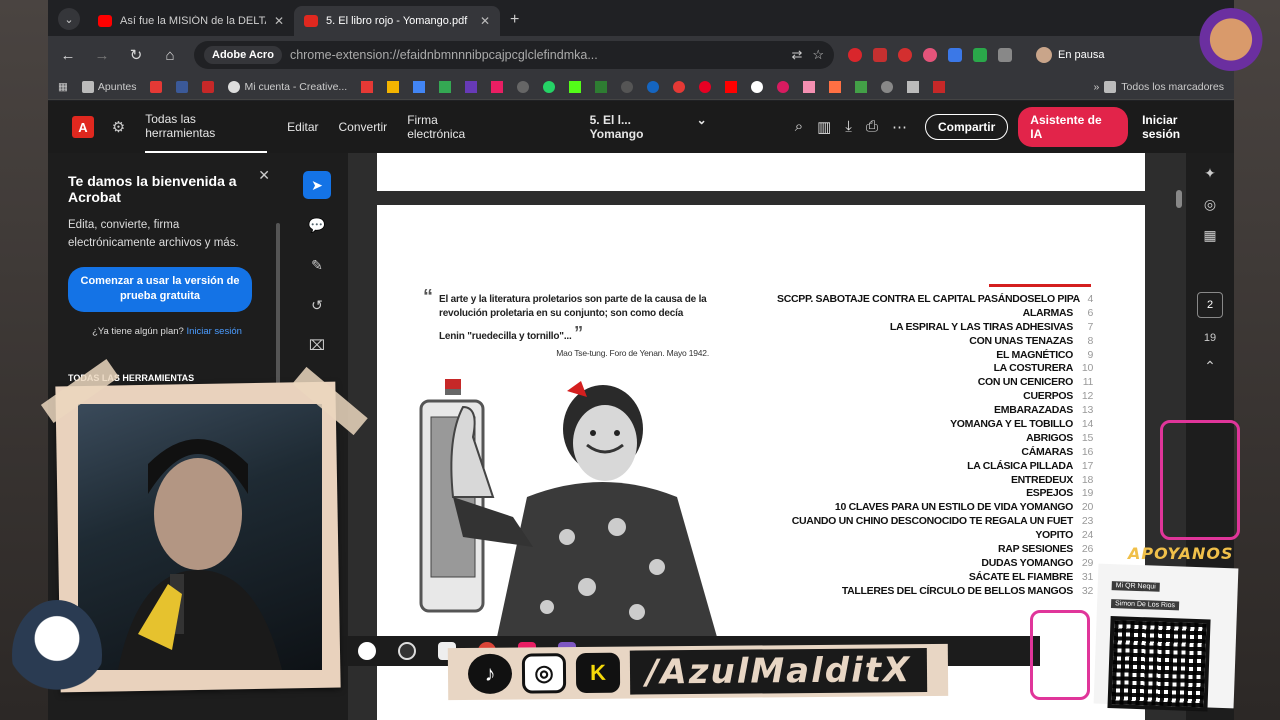 The width and height of the screenshot is (1280, 720). What do you see at coordinates (490, 674) in the screenshot?
I see `tiktok-icon: ♪` at bounding box center [490, 674].